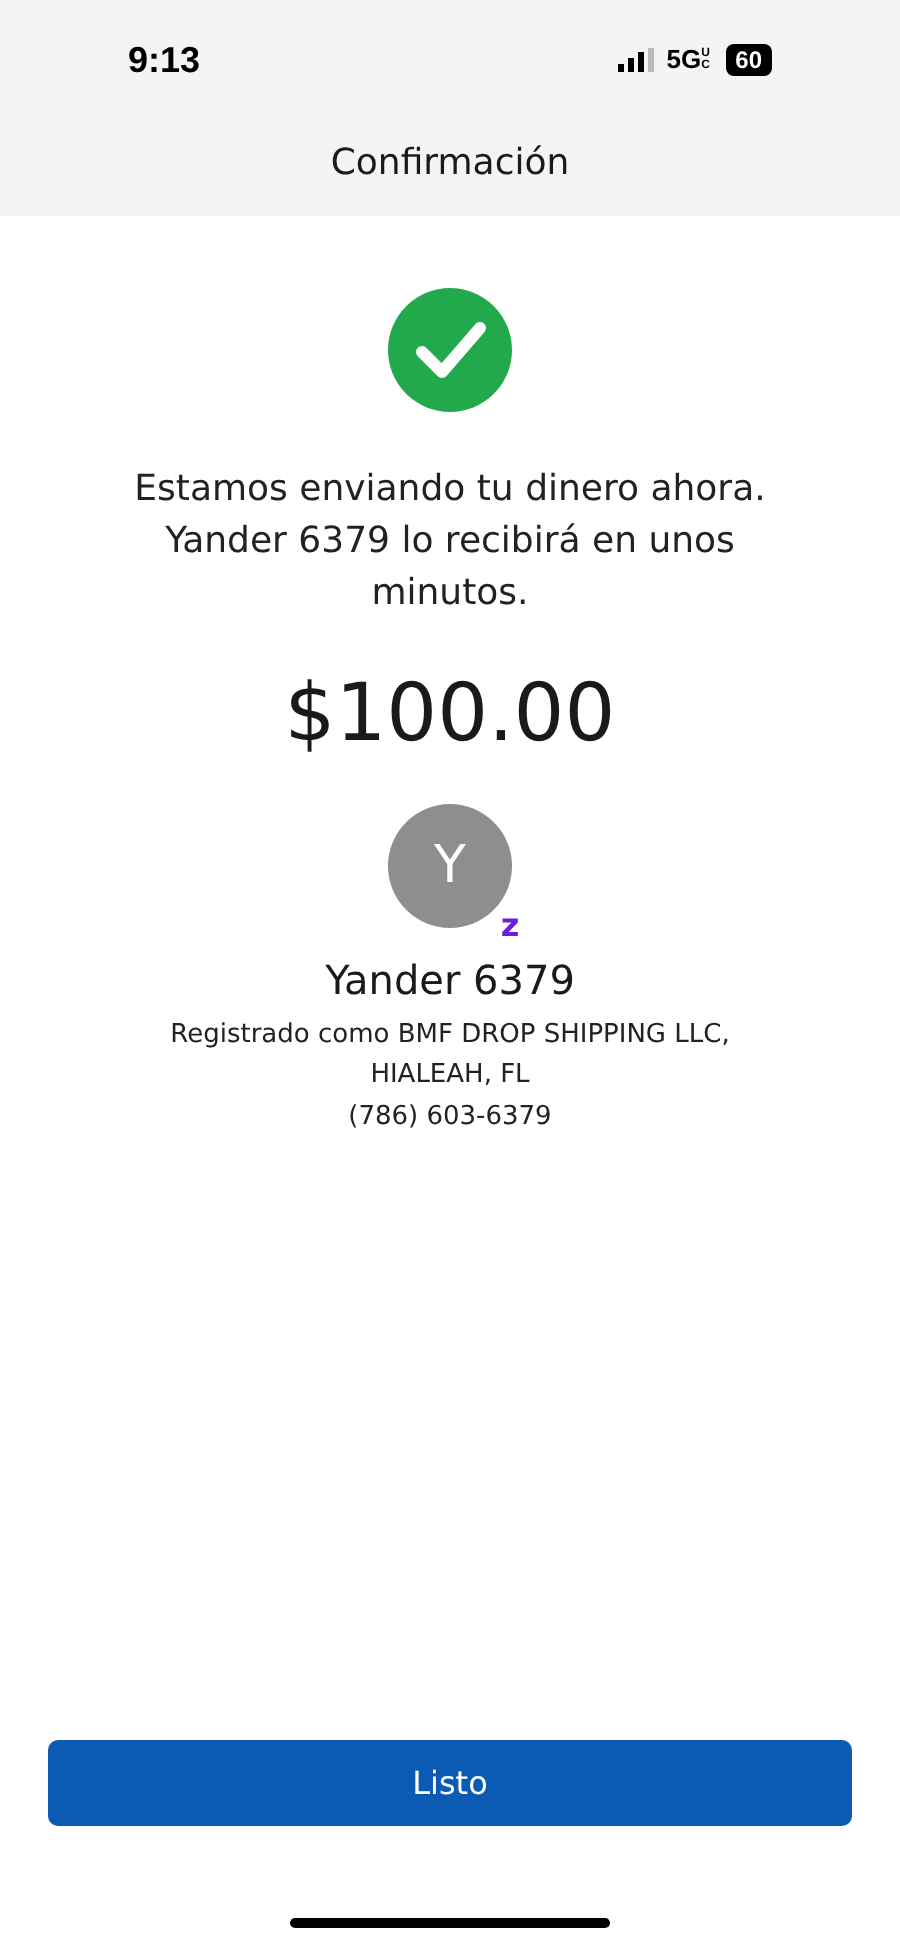  What do you see at coordinates (450, 163) in the screenshot?
I see `page-title: Confirmación` at bounding box center [450, 163].